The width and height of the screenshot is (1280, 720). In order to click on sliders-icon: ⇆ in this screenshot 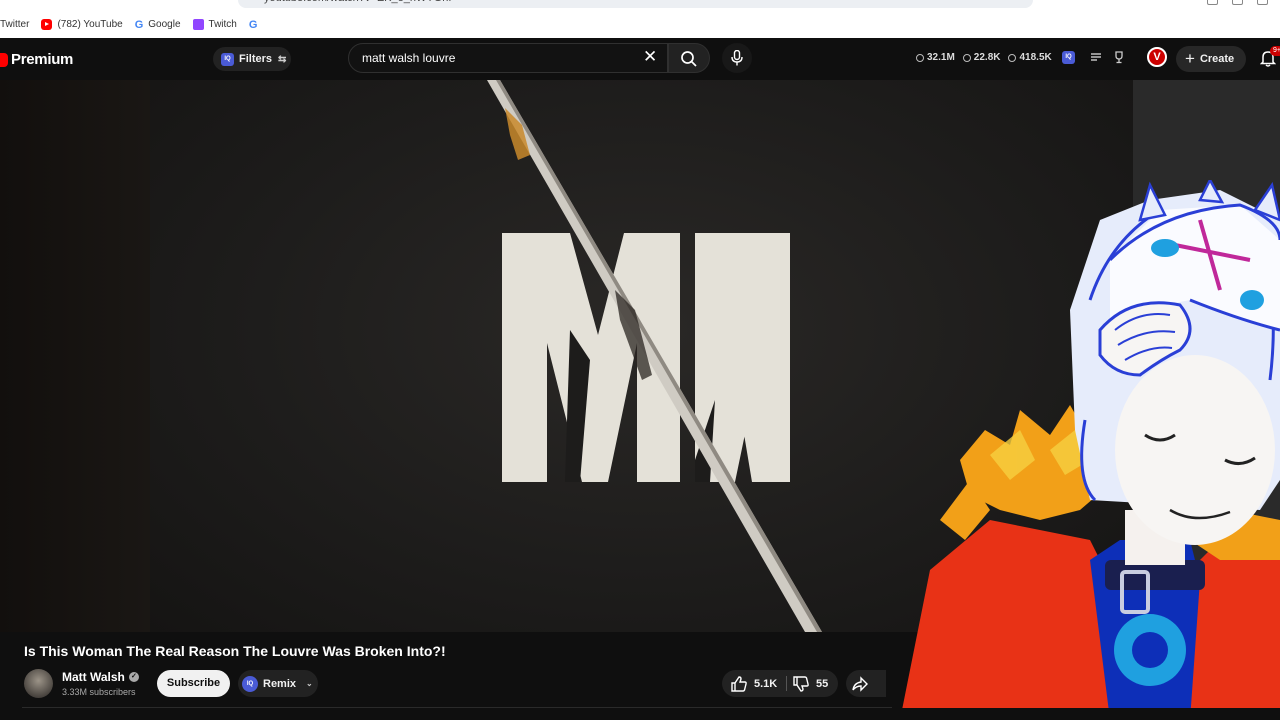, I will do `click(282, 59)`.